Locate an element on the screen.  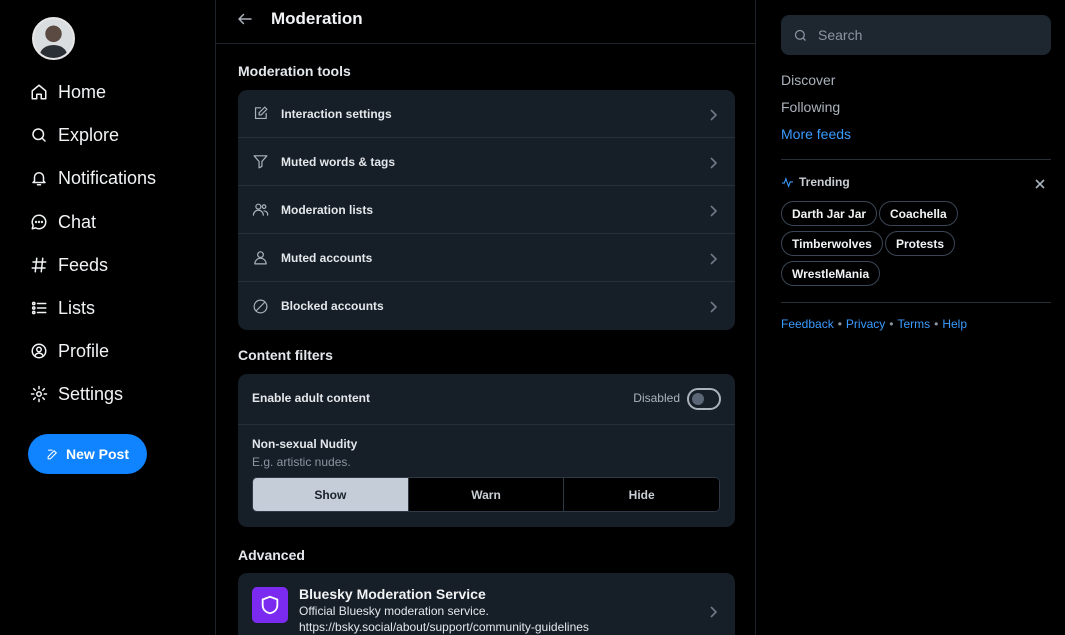
adult-content-row: Enable adult content Disabled is located at coordinates (486, 399).